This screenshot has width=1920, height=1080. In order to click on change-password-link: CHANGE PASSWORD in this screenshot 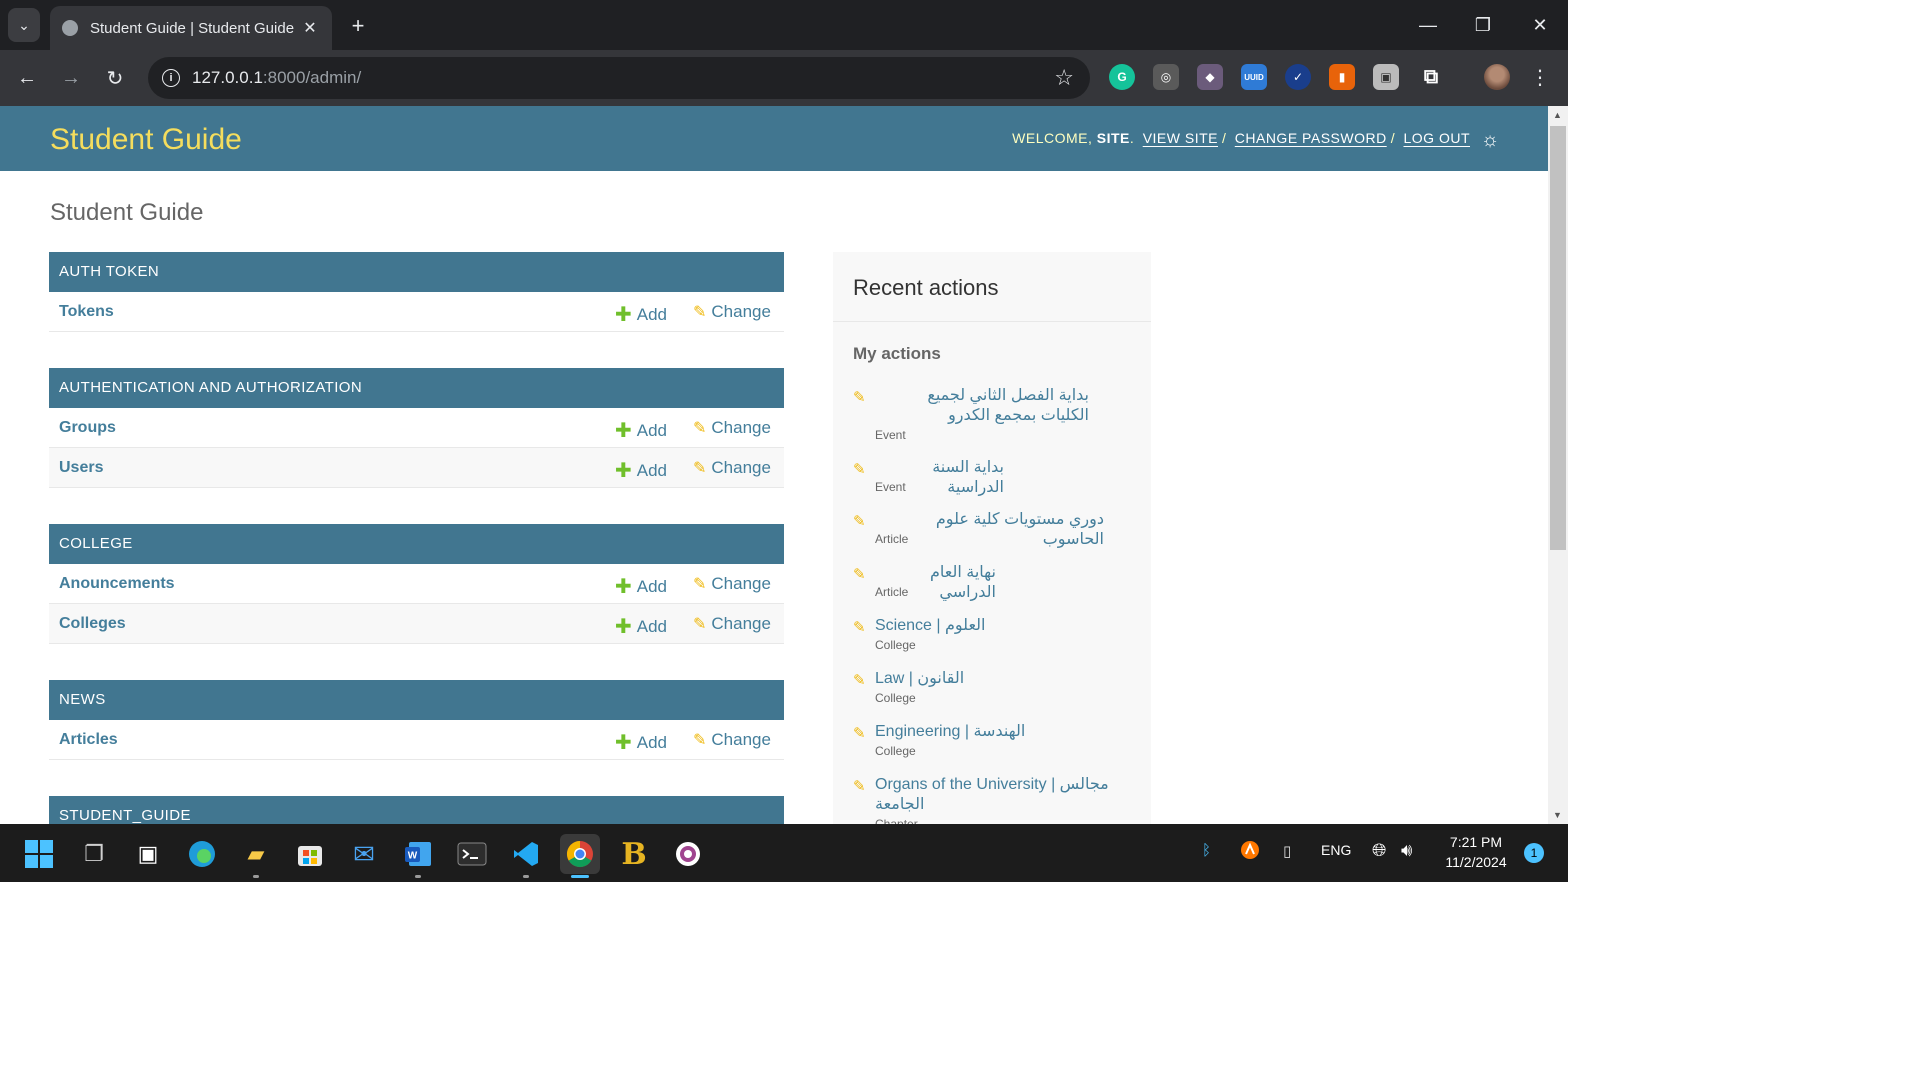, I will do `click(1311, 138)`.